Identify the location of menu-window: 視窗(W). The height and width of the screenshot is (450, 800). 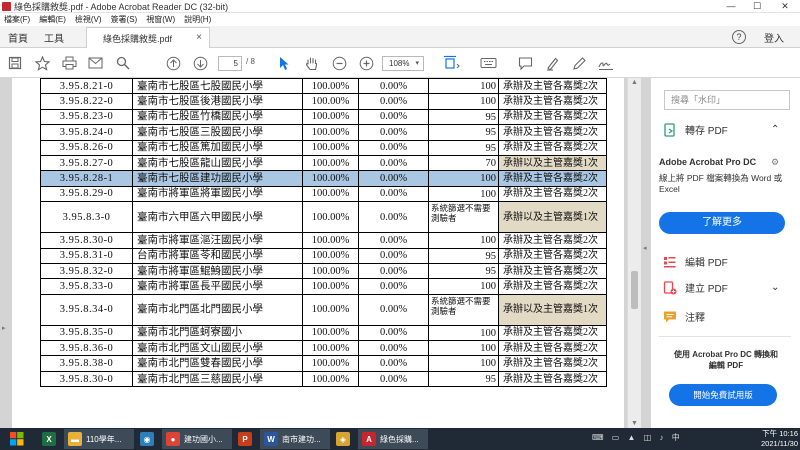
(160, 19).